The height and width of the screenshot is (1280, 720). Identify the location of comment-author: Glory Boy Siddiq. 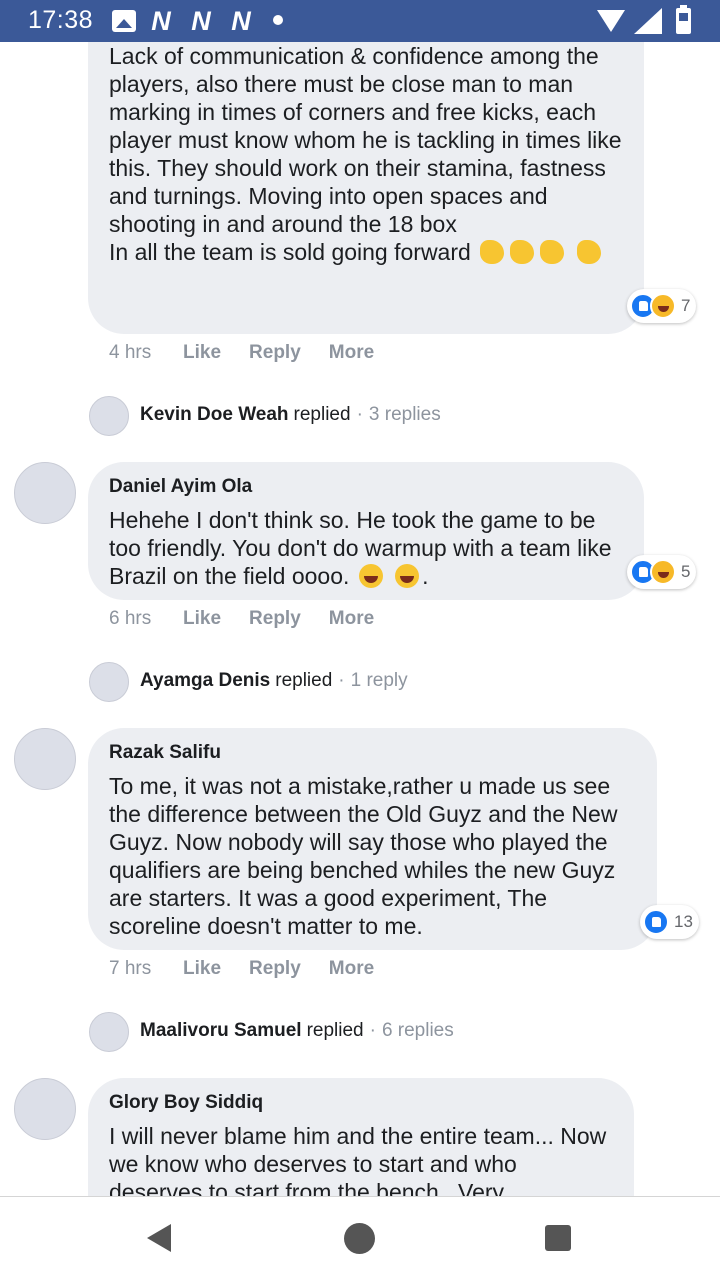
(361, 1103).